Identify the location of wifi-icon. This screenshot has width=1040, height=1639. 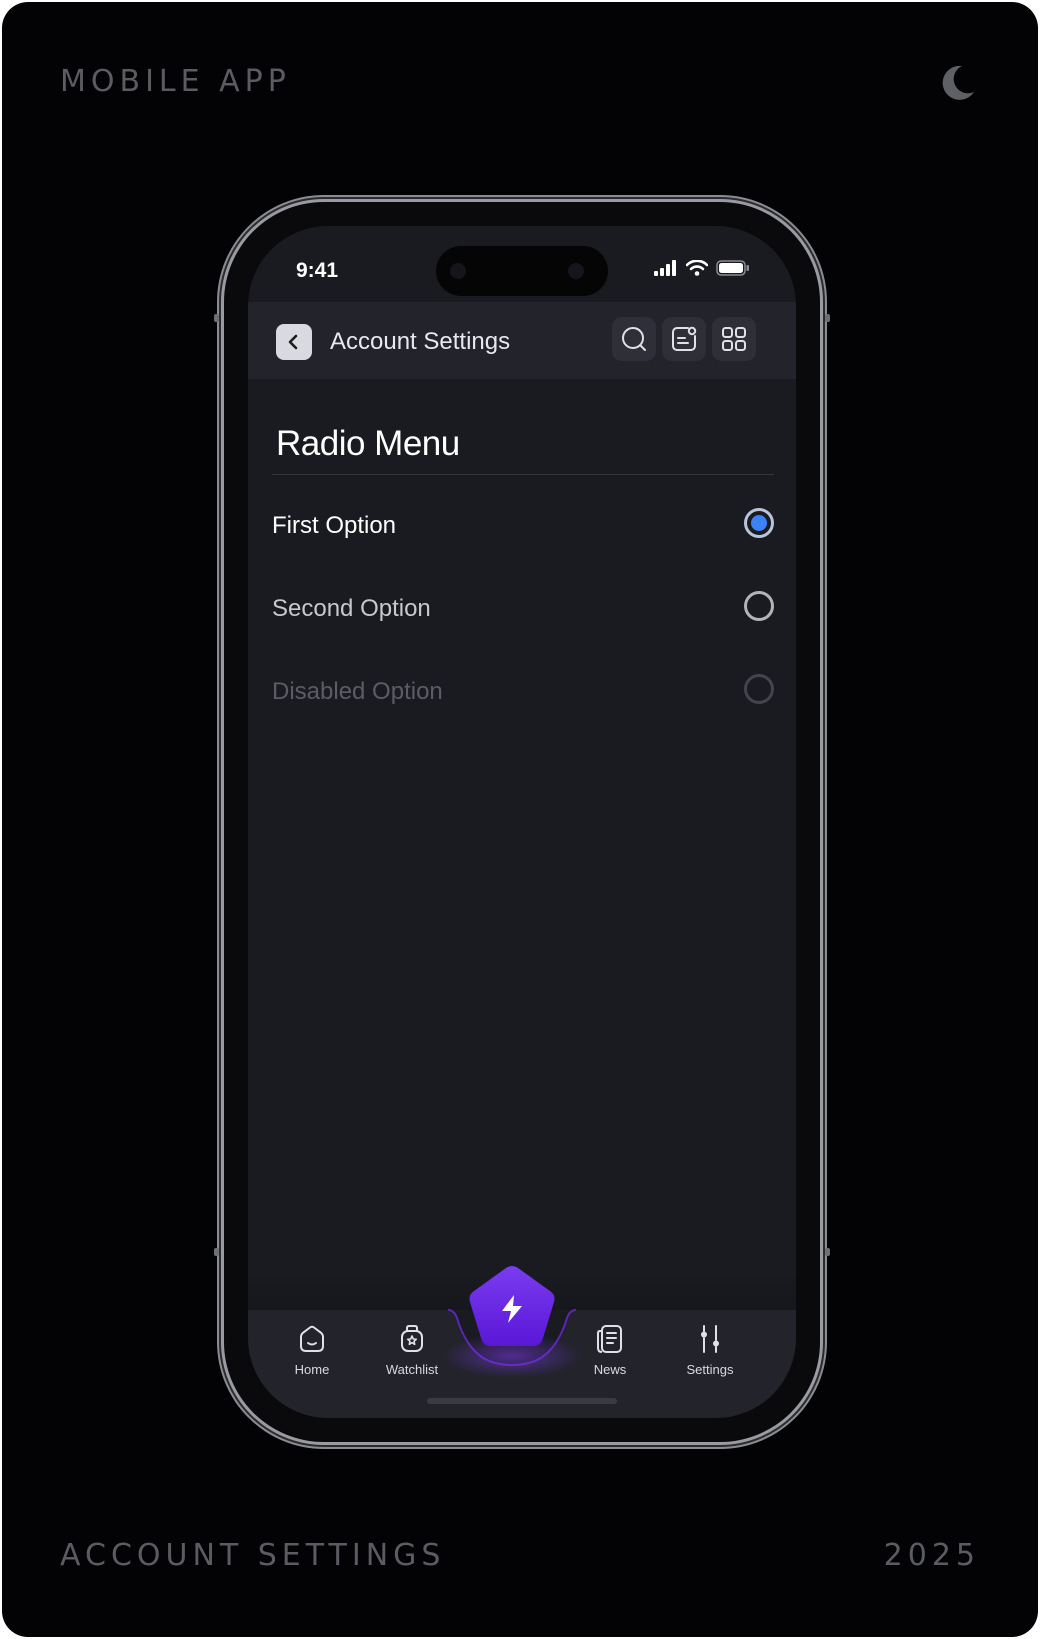
(697, 268).